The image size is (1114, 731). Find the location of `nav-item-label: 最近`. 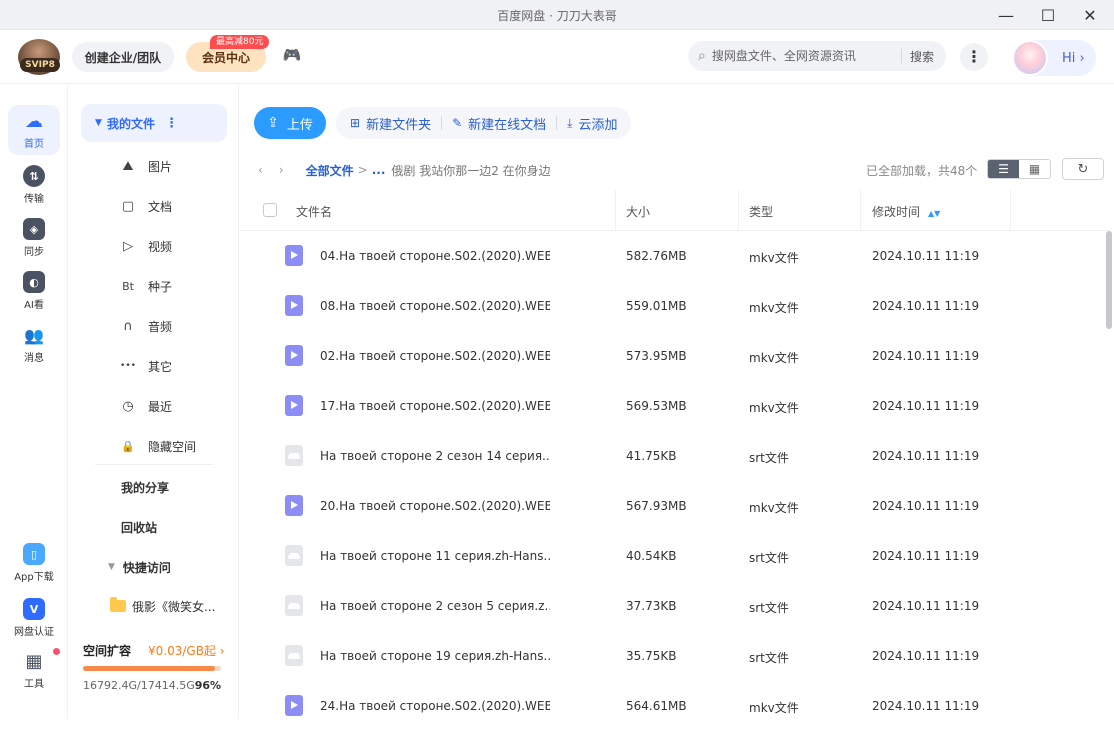

nav-item-label: 最近 is located at coordinates (160, 406).